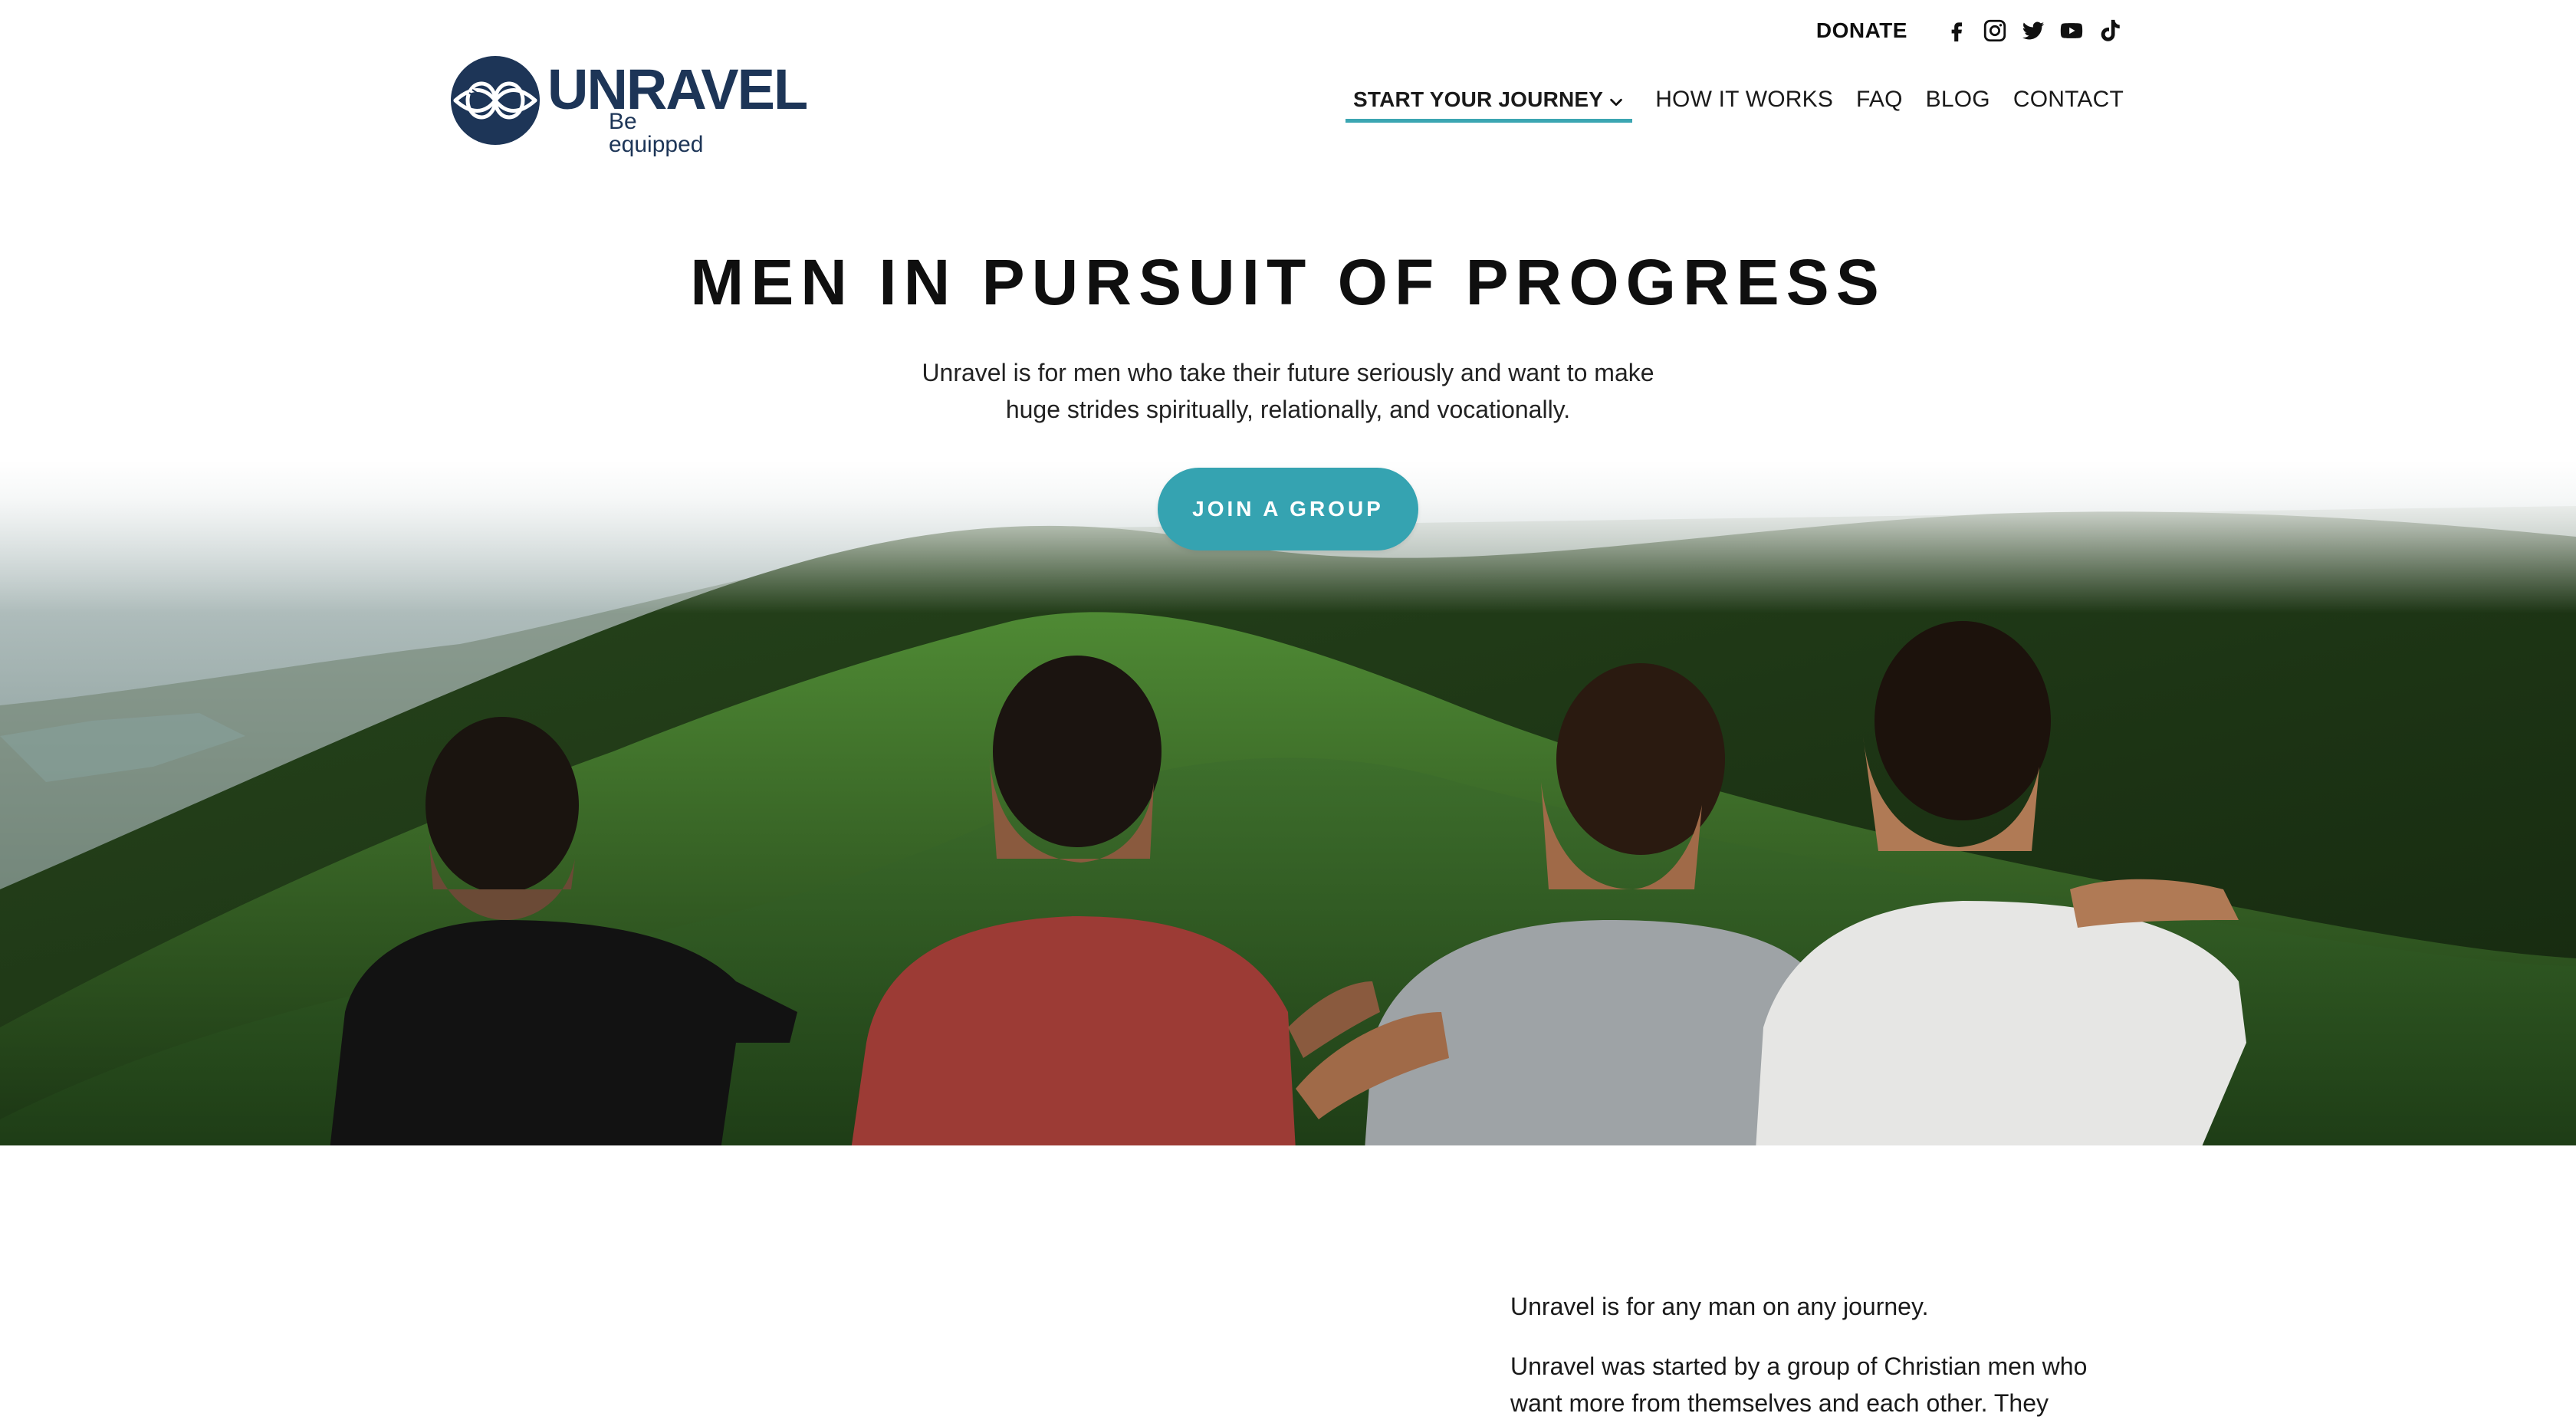 The height and width of the screenshot is (1423, 2576). Describe the element at coordinates (1744, 100) in the screenshot. I see `nav-how-it-works: HOW IT WORKS` at that location.